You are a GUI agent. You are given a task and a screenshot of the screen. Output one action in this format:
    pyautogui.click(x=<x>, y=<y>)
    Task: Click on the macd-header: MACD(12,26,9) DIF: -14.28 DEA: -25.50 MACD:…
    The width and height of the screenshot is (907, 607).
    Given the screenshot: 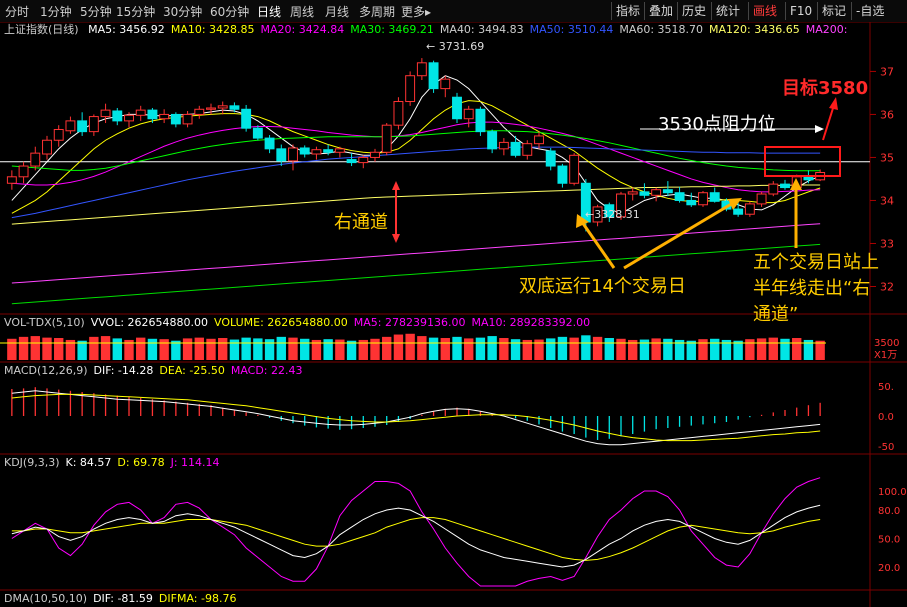 What is the action you would take?
    pyautogui.click(x=156, y=371)
    